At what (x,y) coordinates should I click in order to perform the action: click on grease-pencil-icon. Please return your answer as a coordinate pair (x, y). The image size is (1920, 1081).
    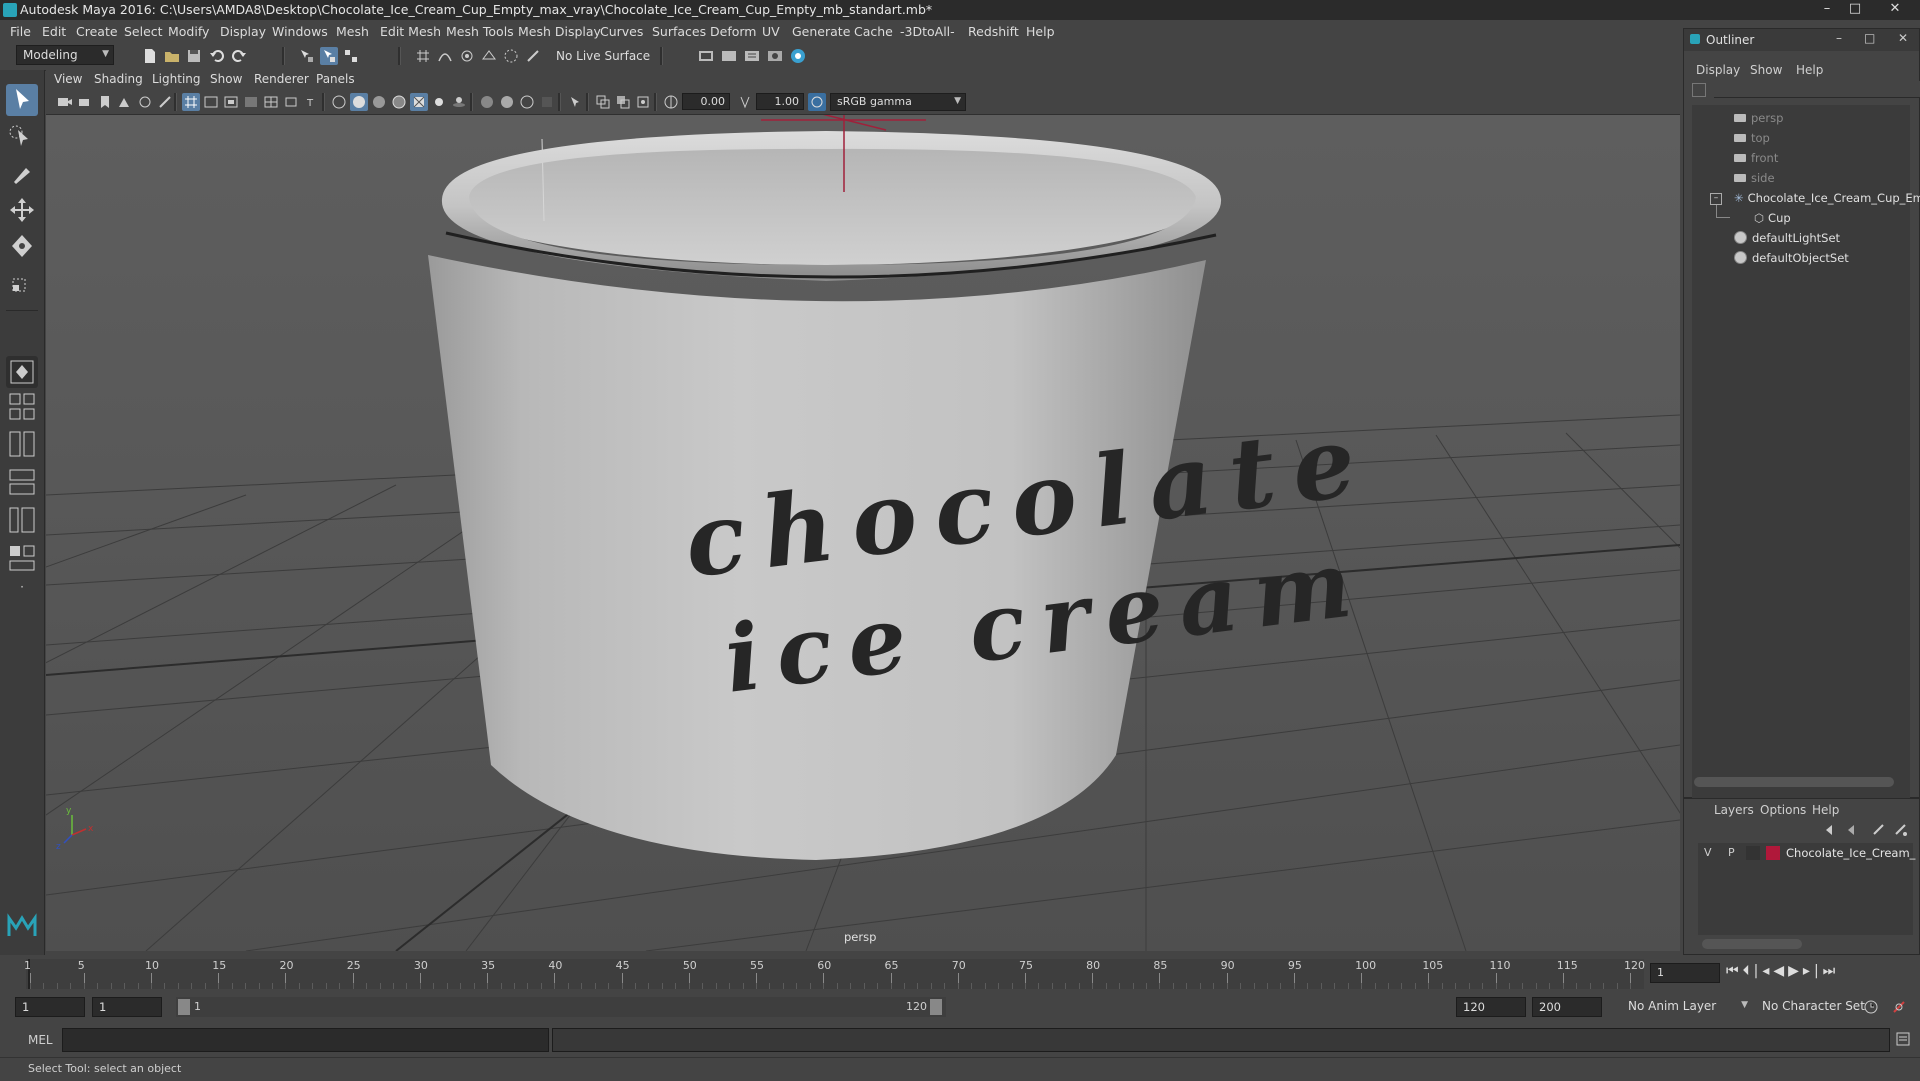
    Looking at the image, I should click on (165, 102).